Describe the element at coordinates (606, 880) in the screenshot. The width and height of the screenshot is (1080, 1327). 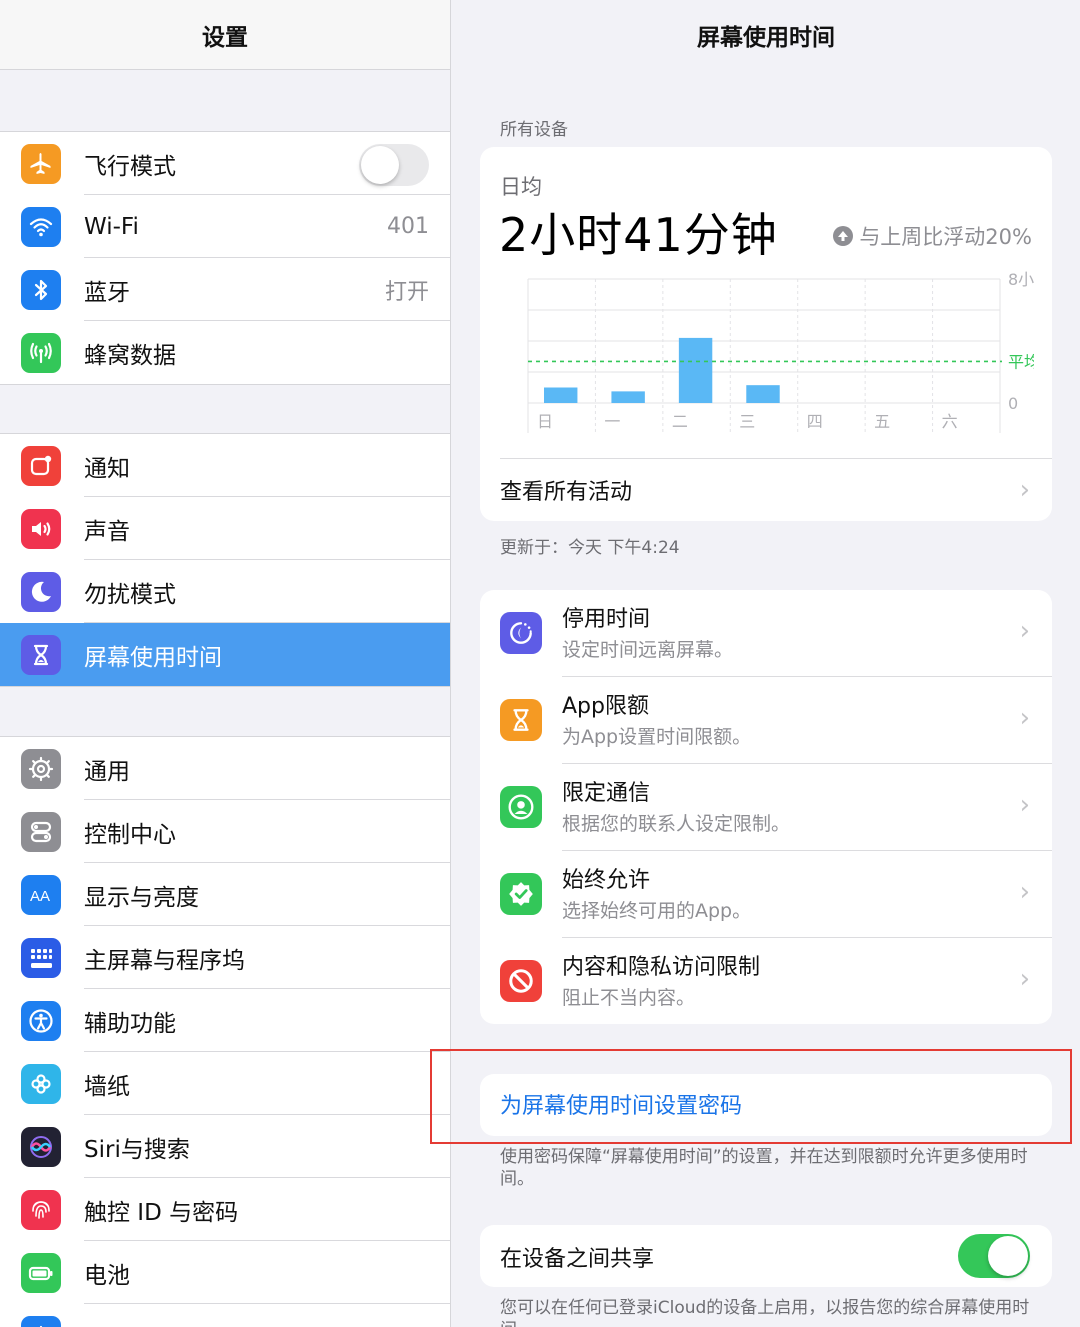
I see `feature-title: 始终允许` at that location.